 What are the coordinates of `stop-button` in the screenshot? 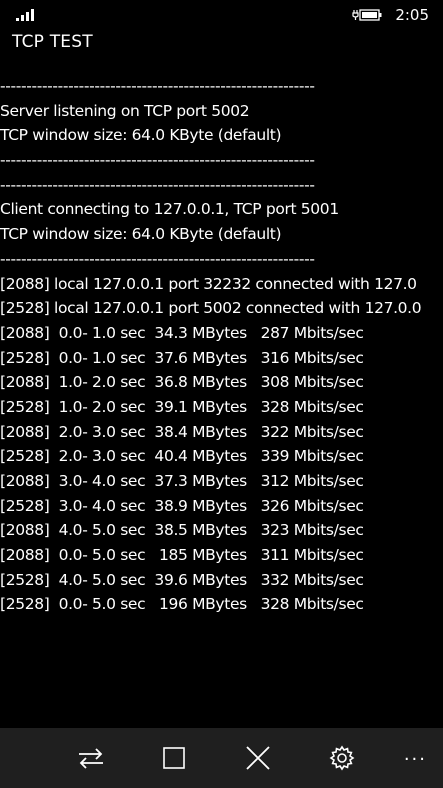 It's located at (174, 758).